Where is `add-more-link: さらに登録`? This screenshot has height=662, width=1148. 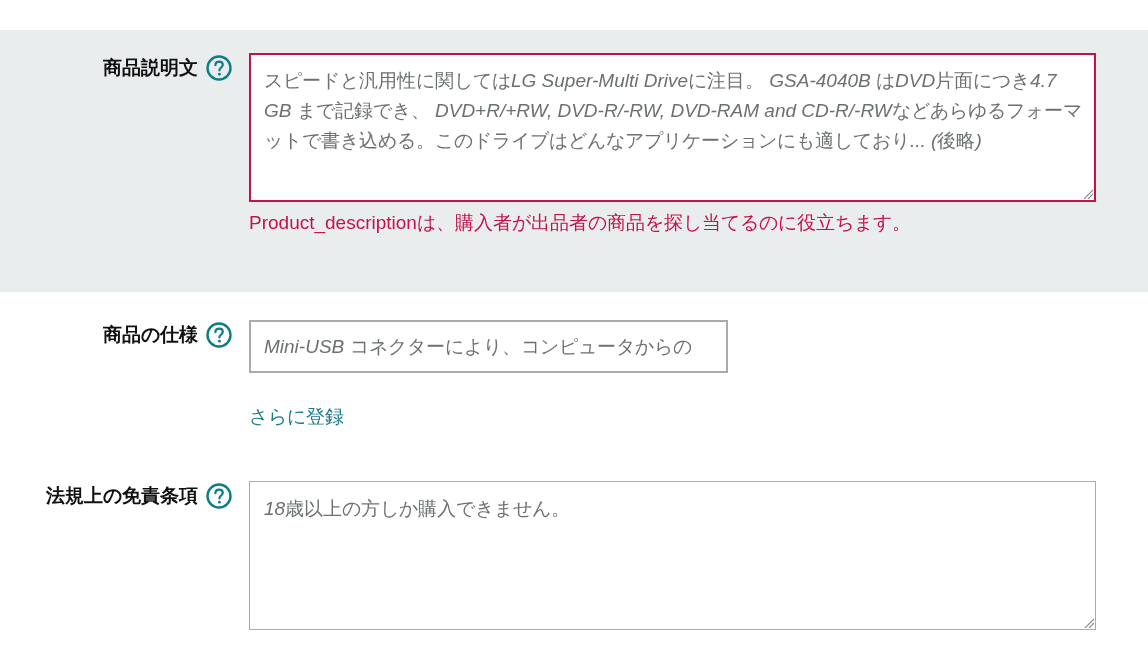 add-more-link: さらに登録 is located at coordinates (296, 417).